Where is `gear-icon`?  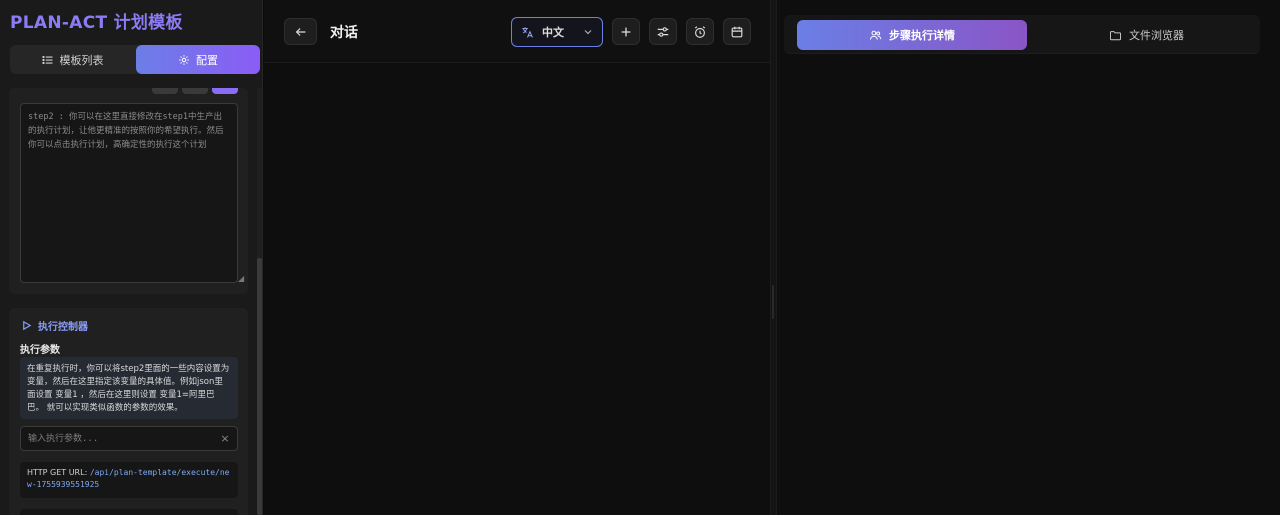 gear-icon is located at coordinates (184, 59).